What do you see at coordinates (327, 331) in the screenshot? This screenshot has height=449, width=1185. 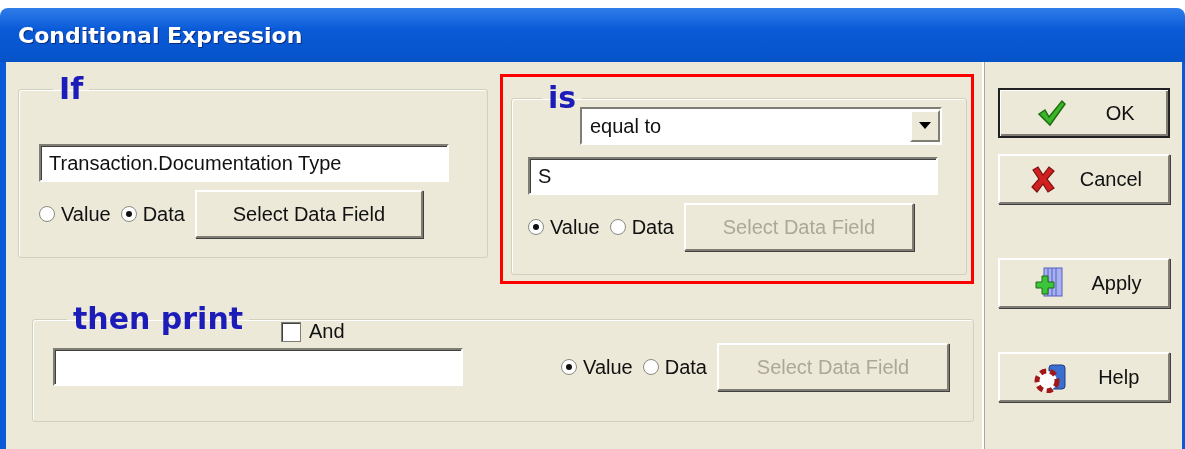 I see `checkbox-label: And` at bounding box center [327, 331].